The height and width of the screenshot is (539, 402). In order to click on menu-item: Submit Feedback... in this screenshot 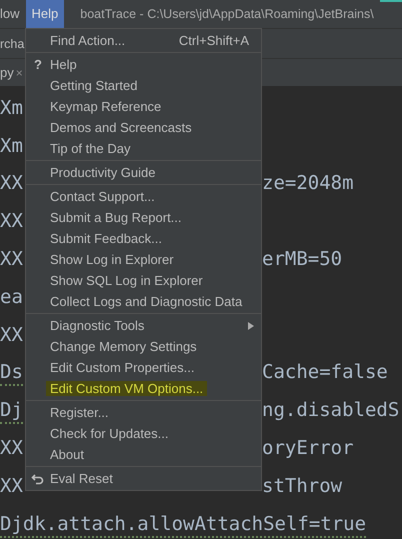, I will do `click(143, 238)`.